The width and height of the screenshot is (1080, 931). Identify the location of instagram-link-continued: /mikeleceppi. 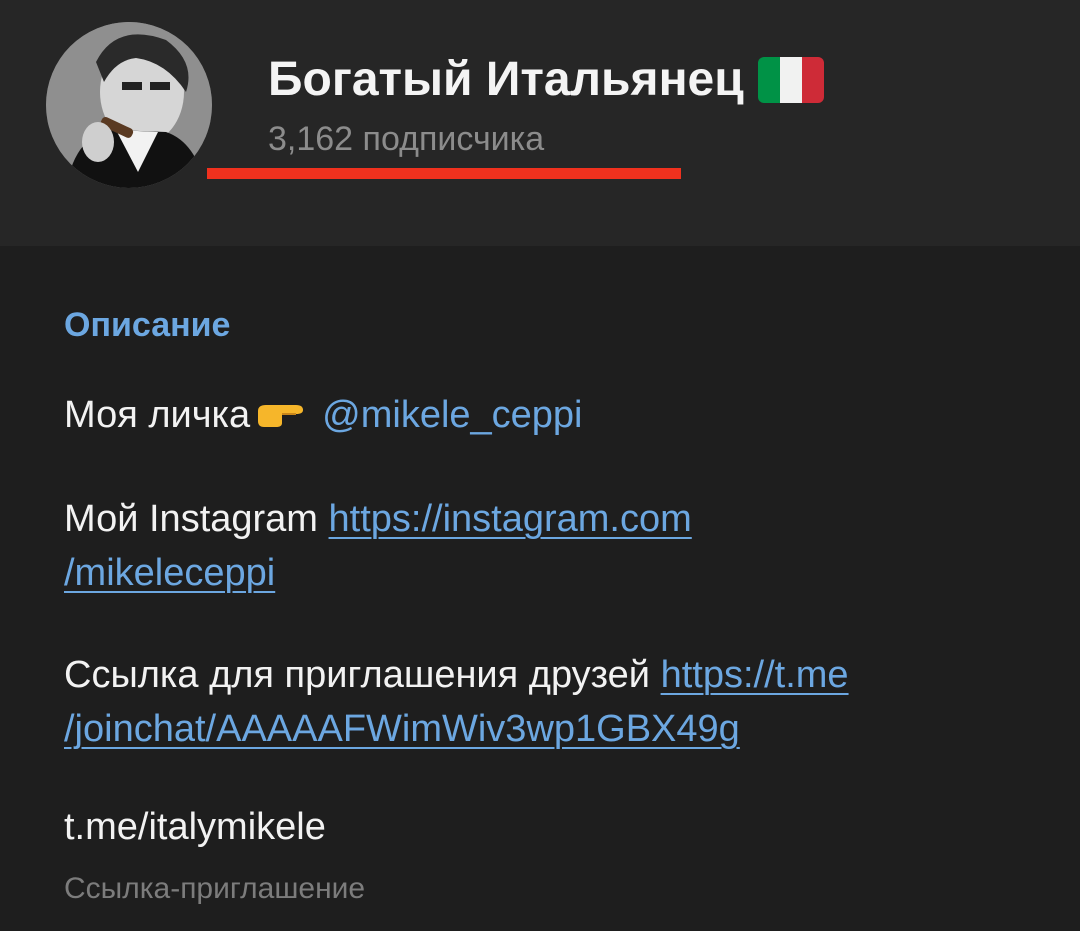
(169, 573).